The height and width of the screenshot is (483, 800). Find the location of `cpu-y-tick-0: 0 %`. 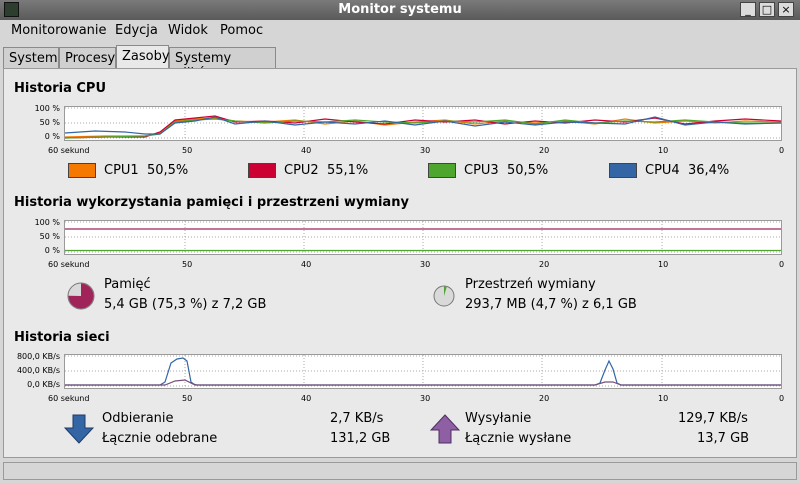

cpu-y-tick-0: 0 % is located at coordinates (52, 136).